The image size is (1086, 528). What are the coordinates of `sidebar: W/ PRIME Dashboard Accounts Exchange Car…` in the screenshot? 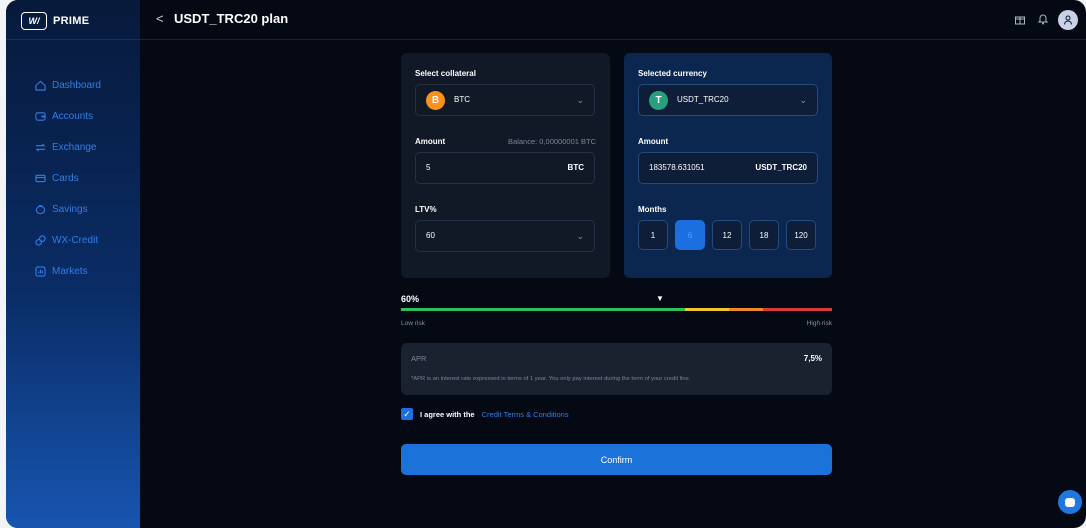 It's located at (73, 264).